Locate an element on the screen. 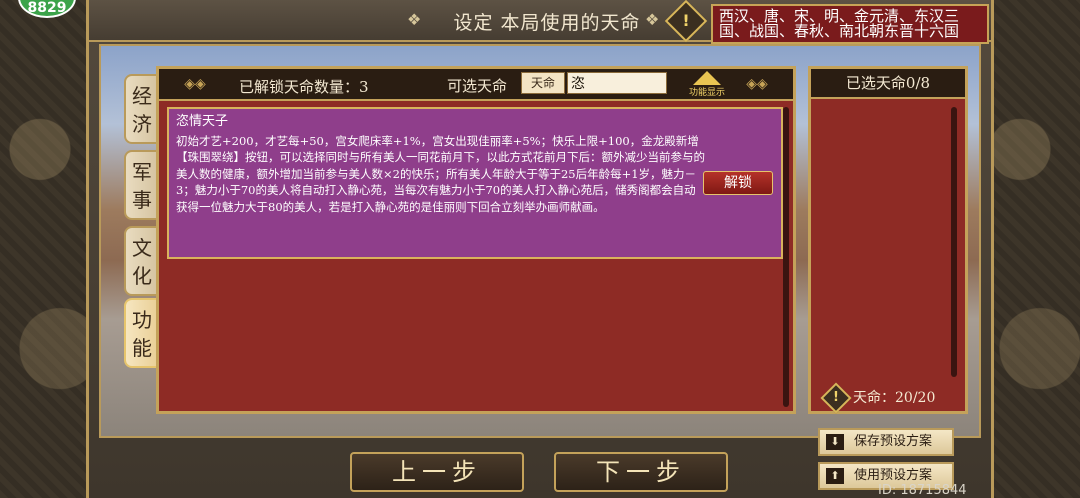  search-box: 天命 is located at coordinates (594, 83).